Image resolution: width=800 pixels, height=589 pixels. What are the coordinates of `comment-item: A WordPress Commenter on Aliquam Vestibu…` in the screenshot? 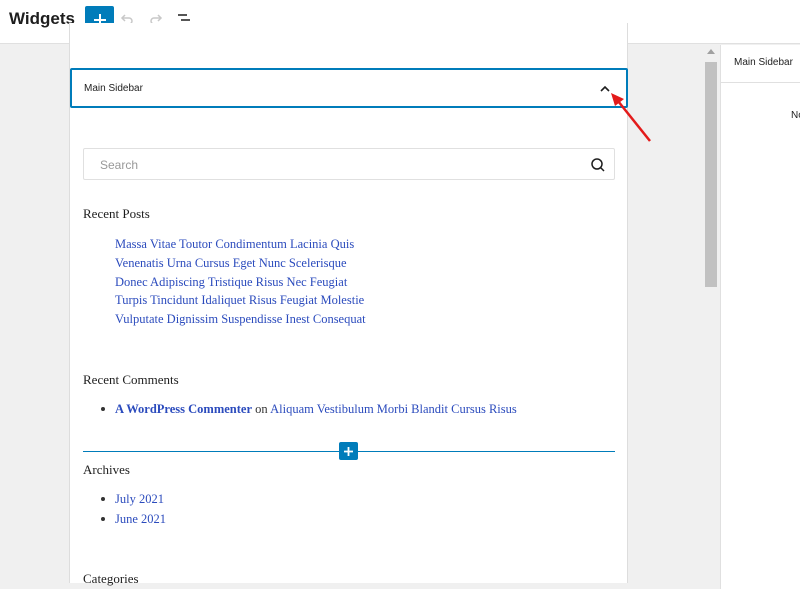 It's located at (309, 410).